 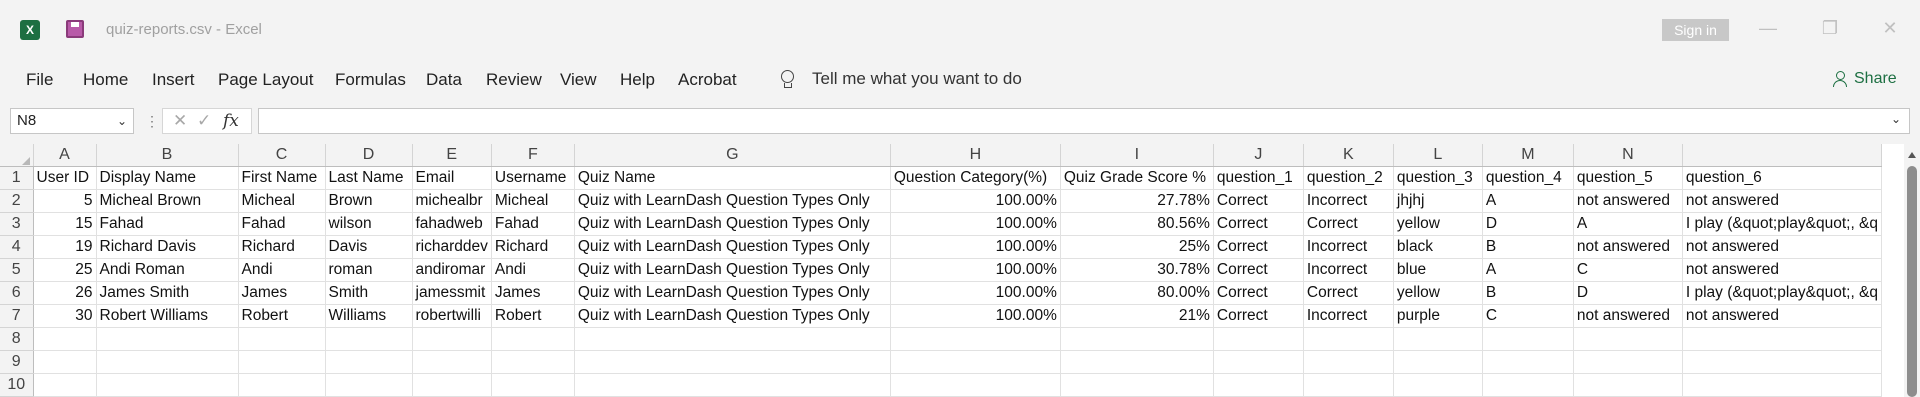 I want to click on cell: D, so click(x=1528, y=224).